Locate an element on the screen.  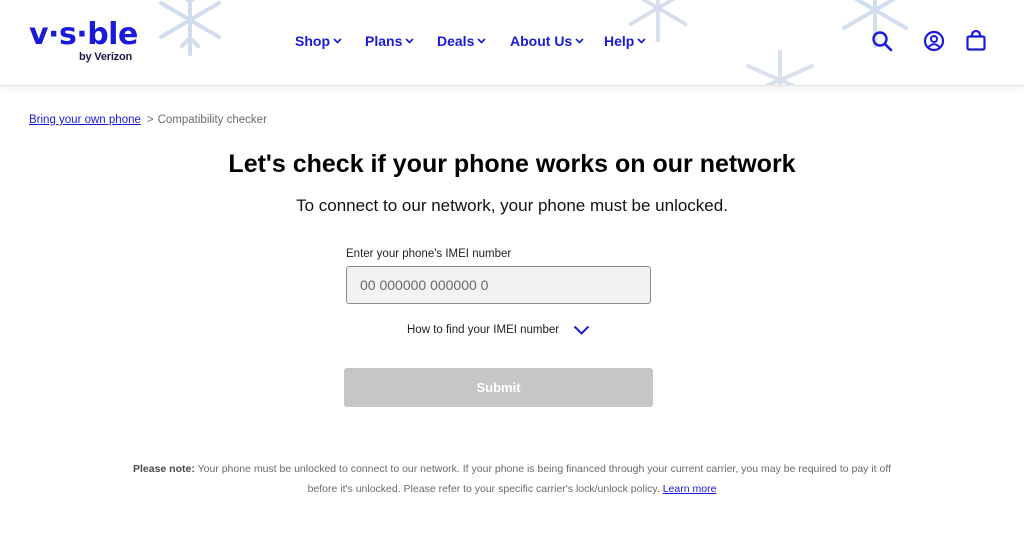
nav-item-label: Plans is located at coordinates (384, 41).